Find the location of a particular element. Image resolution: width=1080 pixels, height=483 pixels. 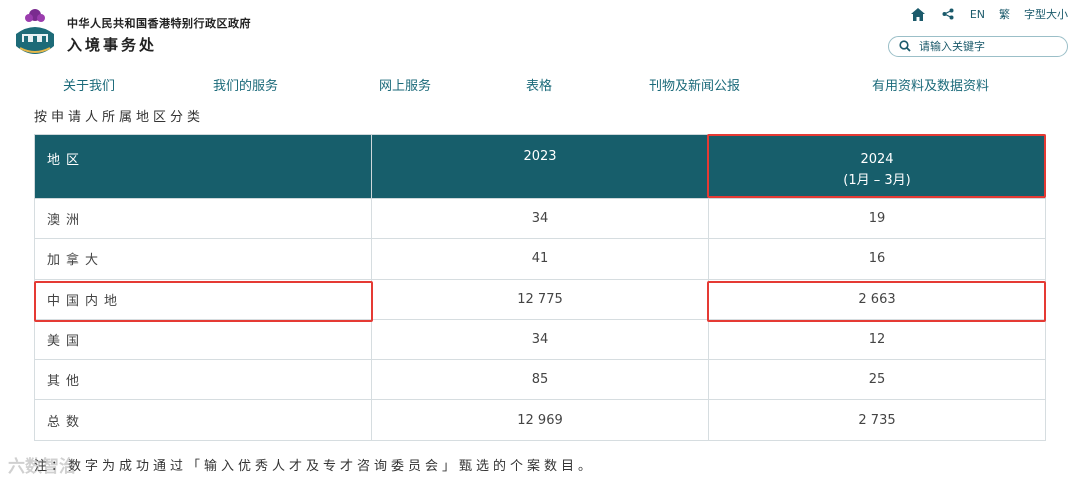

language-en-link: EN is located at coordinates (977, 14).